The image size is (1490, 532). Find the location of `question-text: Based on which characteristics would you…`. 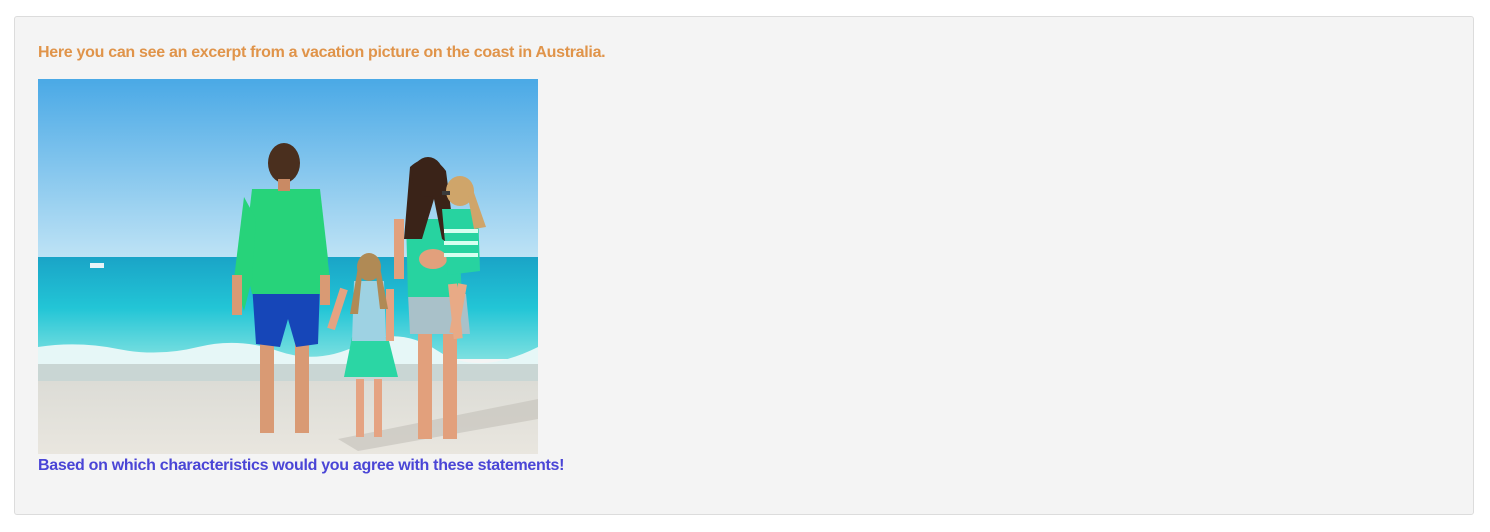

question-text: Based on which characteristics would you… is located at coordinates (301, 465).